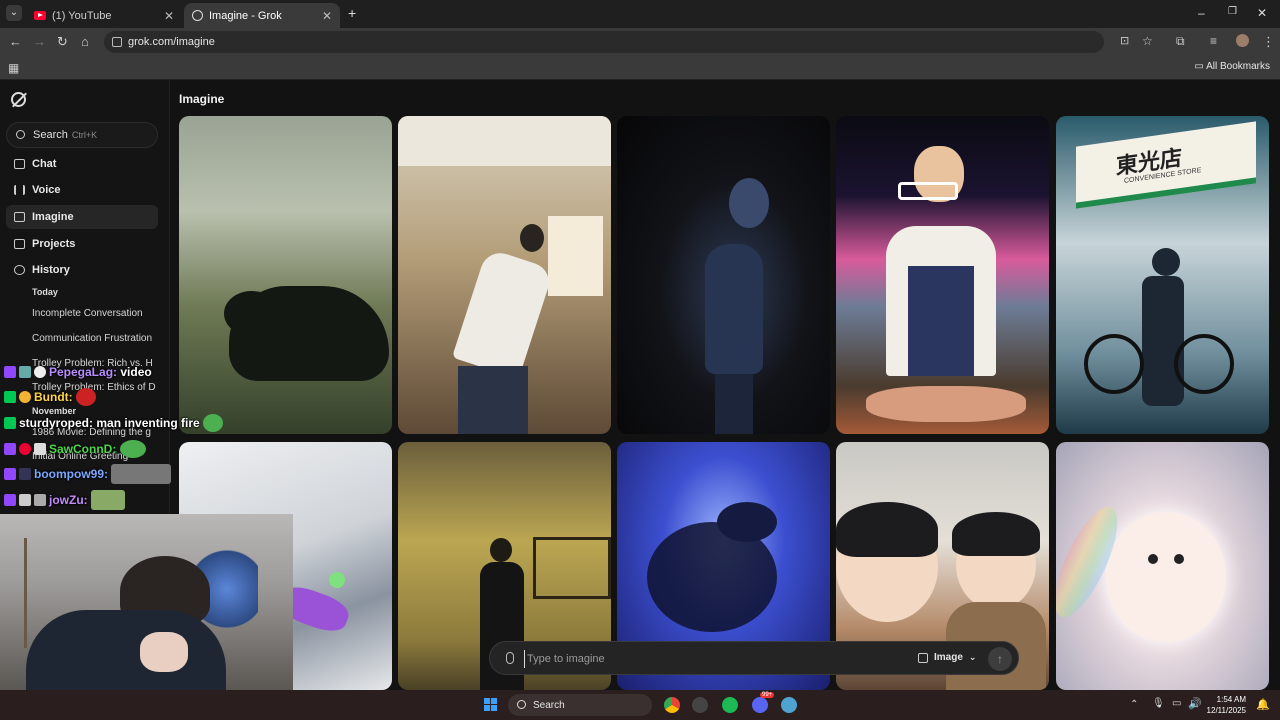 This screenshot has width=1280, height=720. What do you see at coordinates (82, 135) in the screenshot?
I see `sidebar-search: Search Ctrl+K` at bounding box center [82, 135].